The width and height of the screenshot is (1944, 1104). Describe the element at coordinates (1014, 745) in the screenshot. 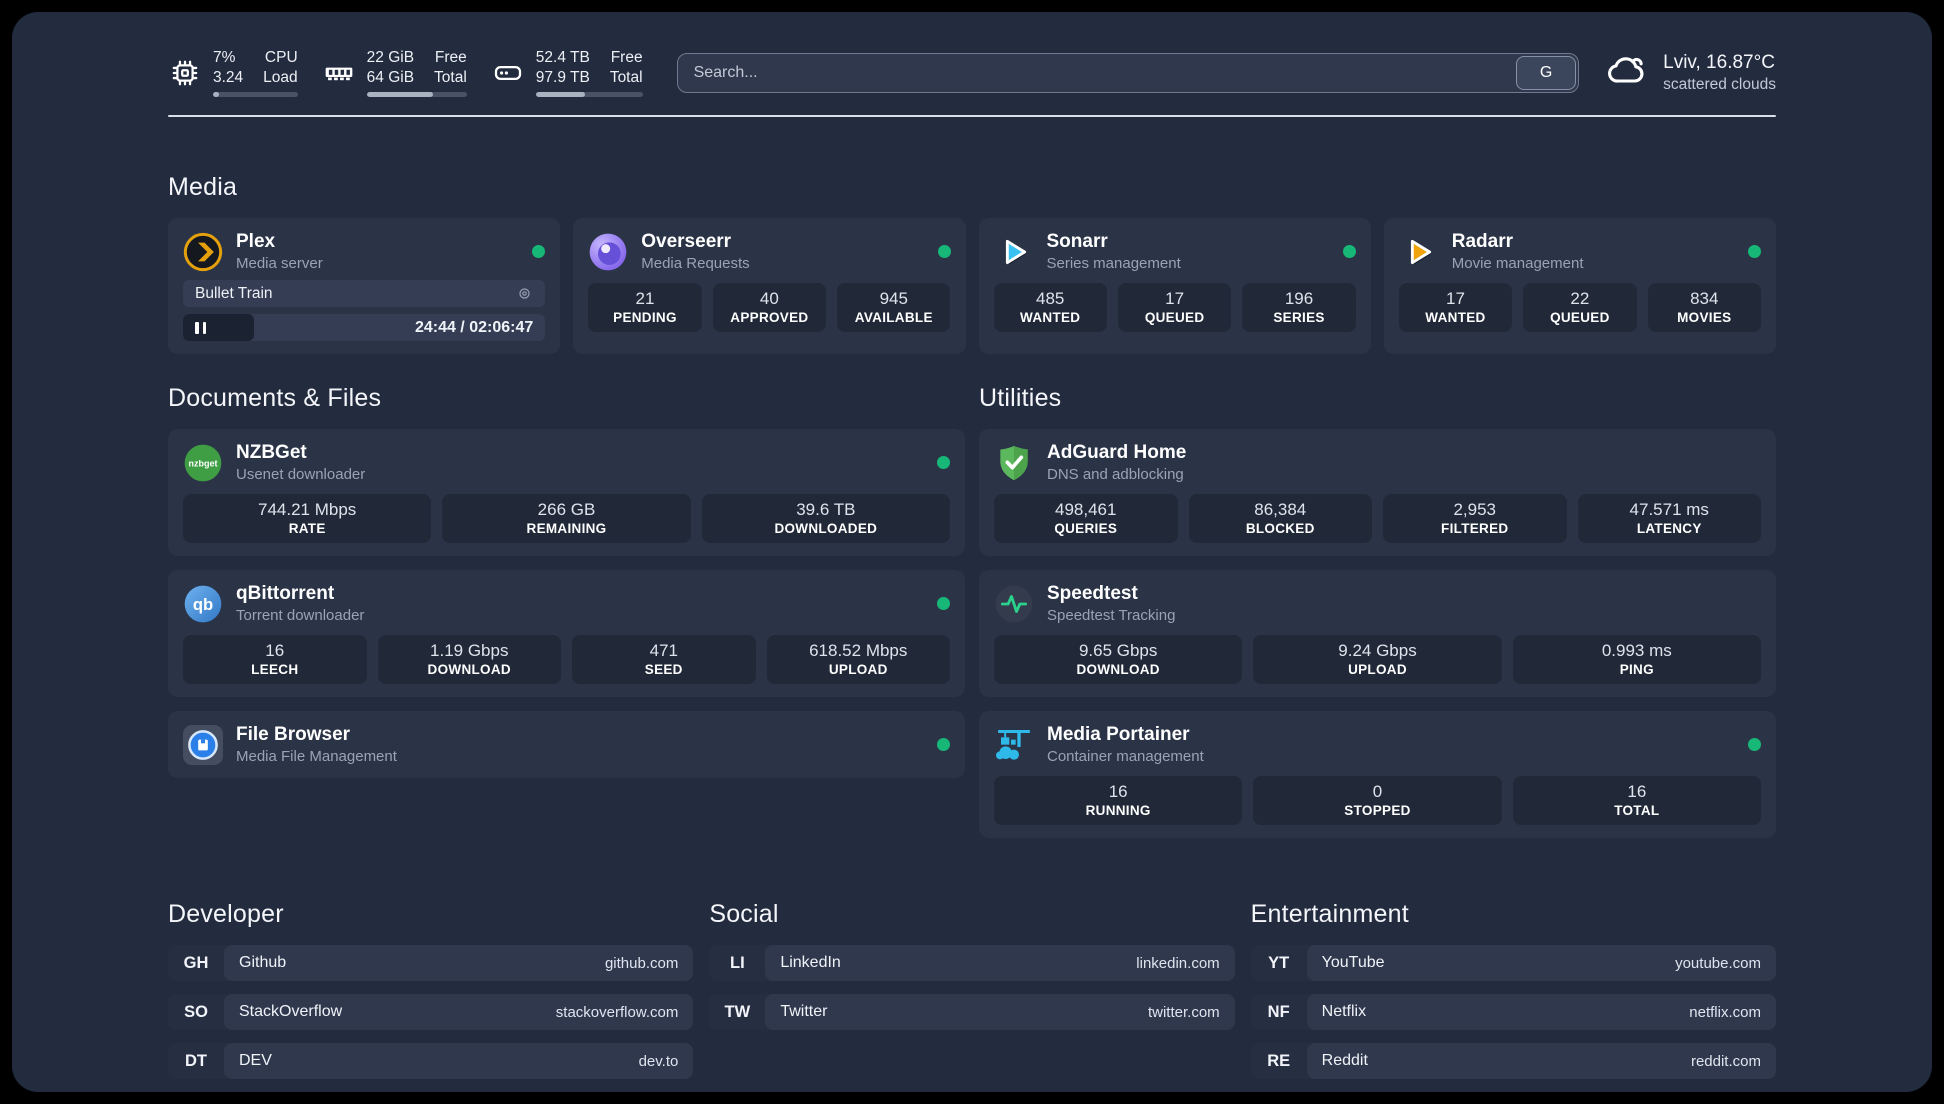

I see `portainer-icon` at that location.